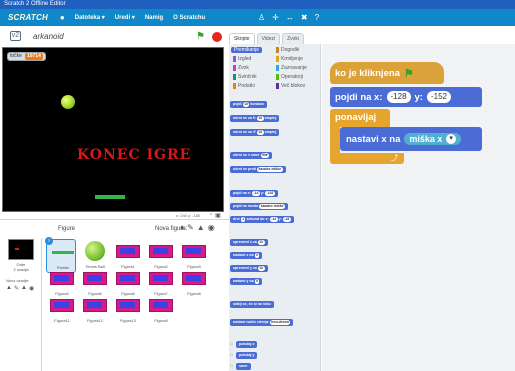 The width and height of the screenshot is (515, 371). I want to click on palette-goto-sprite-block: pojdi na mesto kazalec miške, so click(259, 206).